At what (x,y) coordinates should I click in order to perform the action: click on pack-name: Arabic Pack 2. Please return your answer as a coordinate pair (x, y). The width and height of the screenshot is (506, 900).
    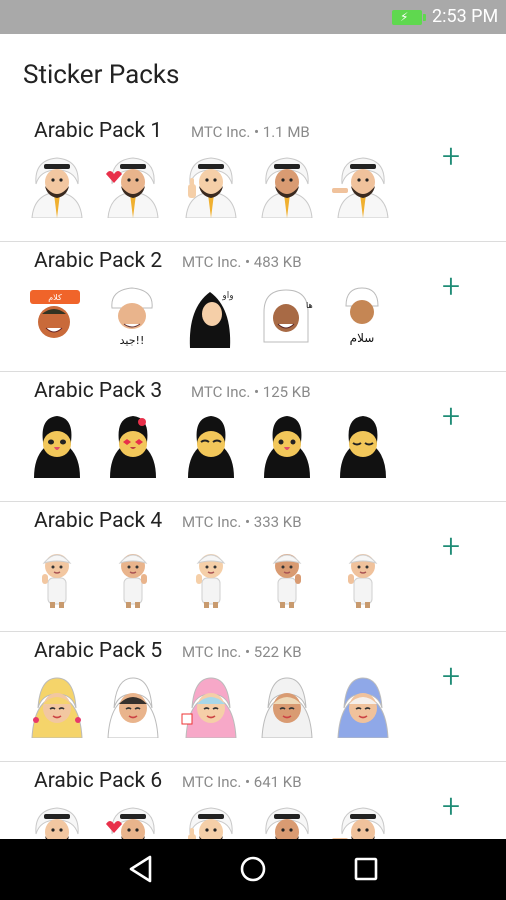
    Looking at the image, I should click on (98, 261).